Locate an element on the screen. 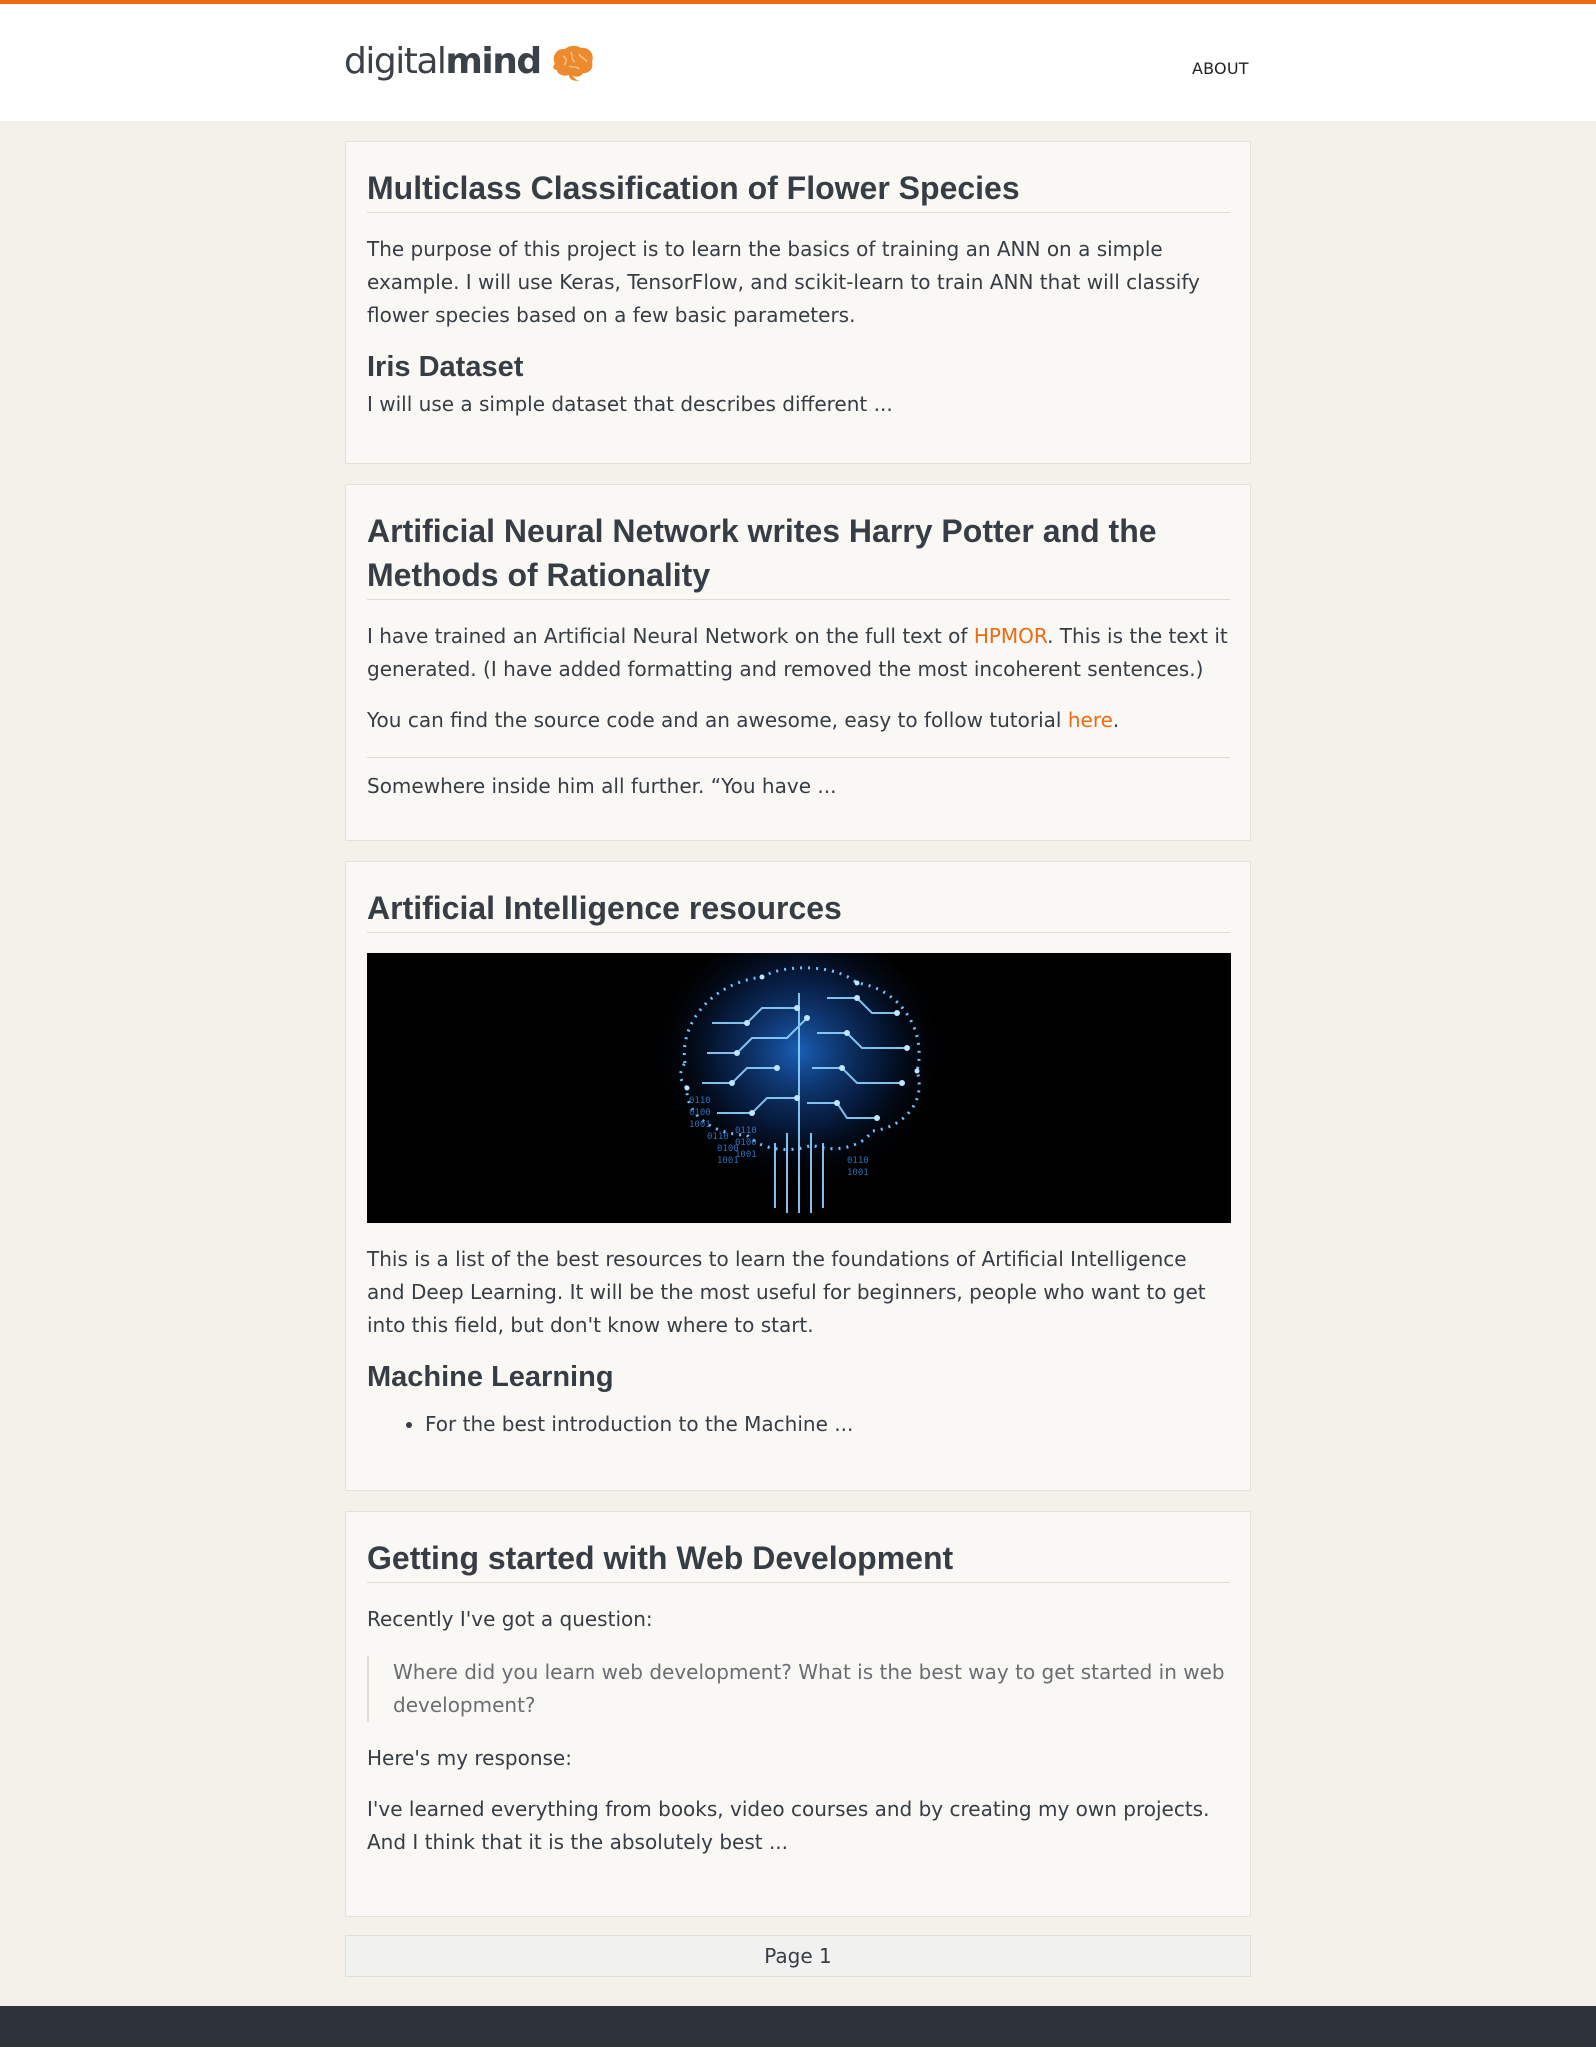  hpmor-link: HPMOR is located at coordinates (1010, 636).